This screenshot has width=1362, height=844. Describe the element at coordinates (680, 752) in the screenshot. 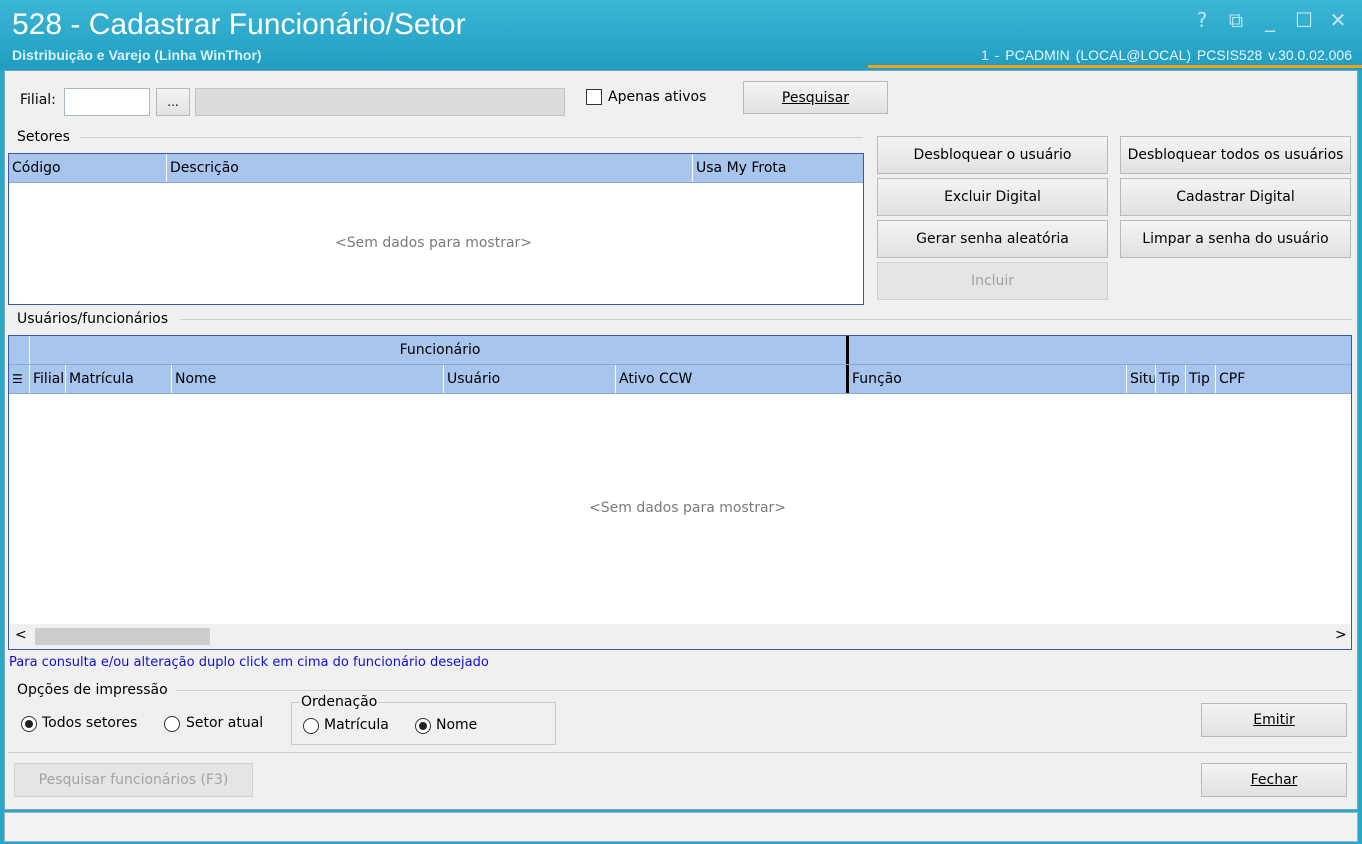

I see `footer-divider` at that location.